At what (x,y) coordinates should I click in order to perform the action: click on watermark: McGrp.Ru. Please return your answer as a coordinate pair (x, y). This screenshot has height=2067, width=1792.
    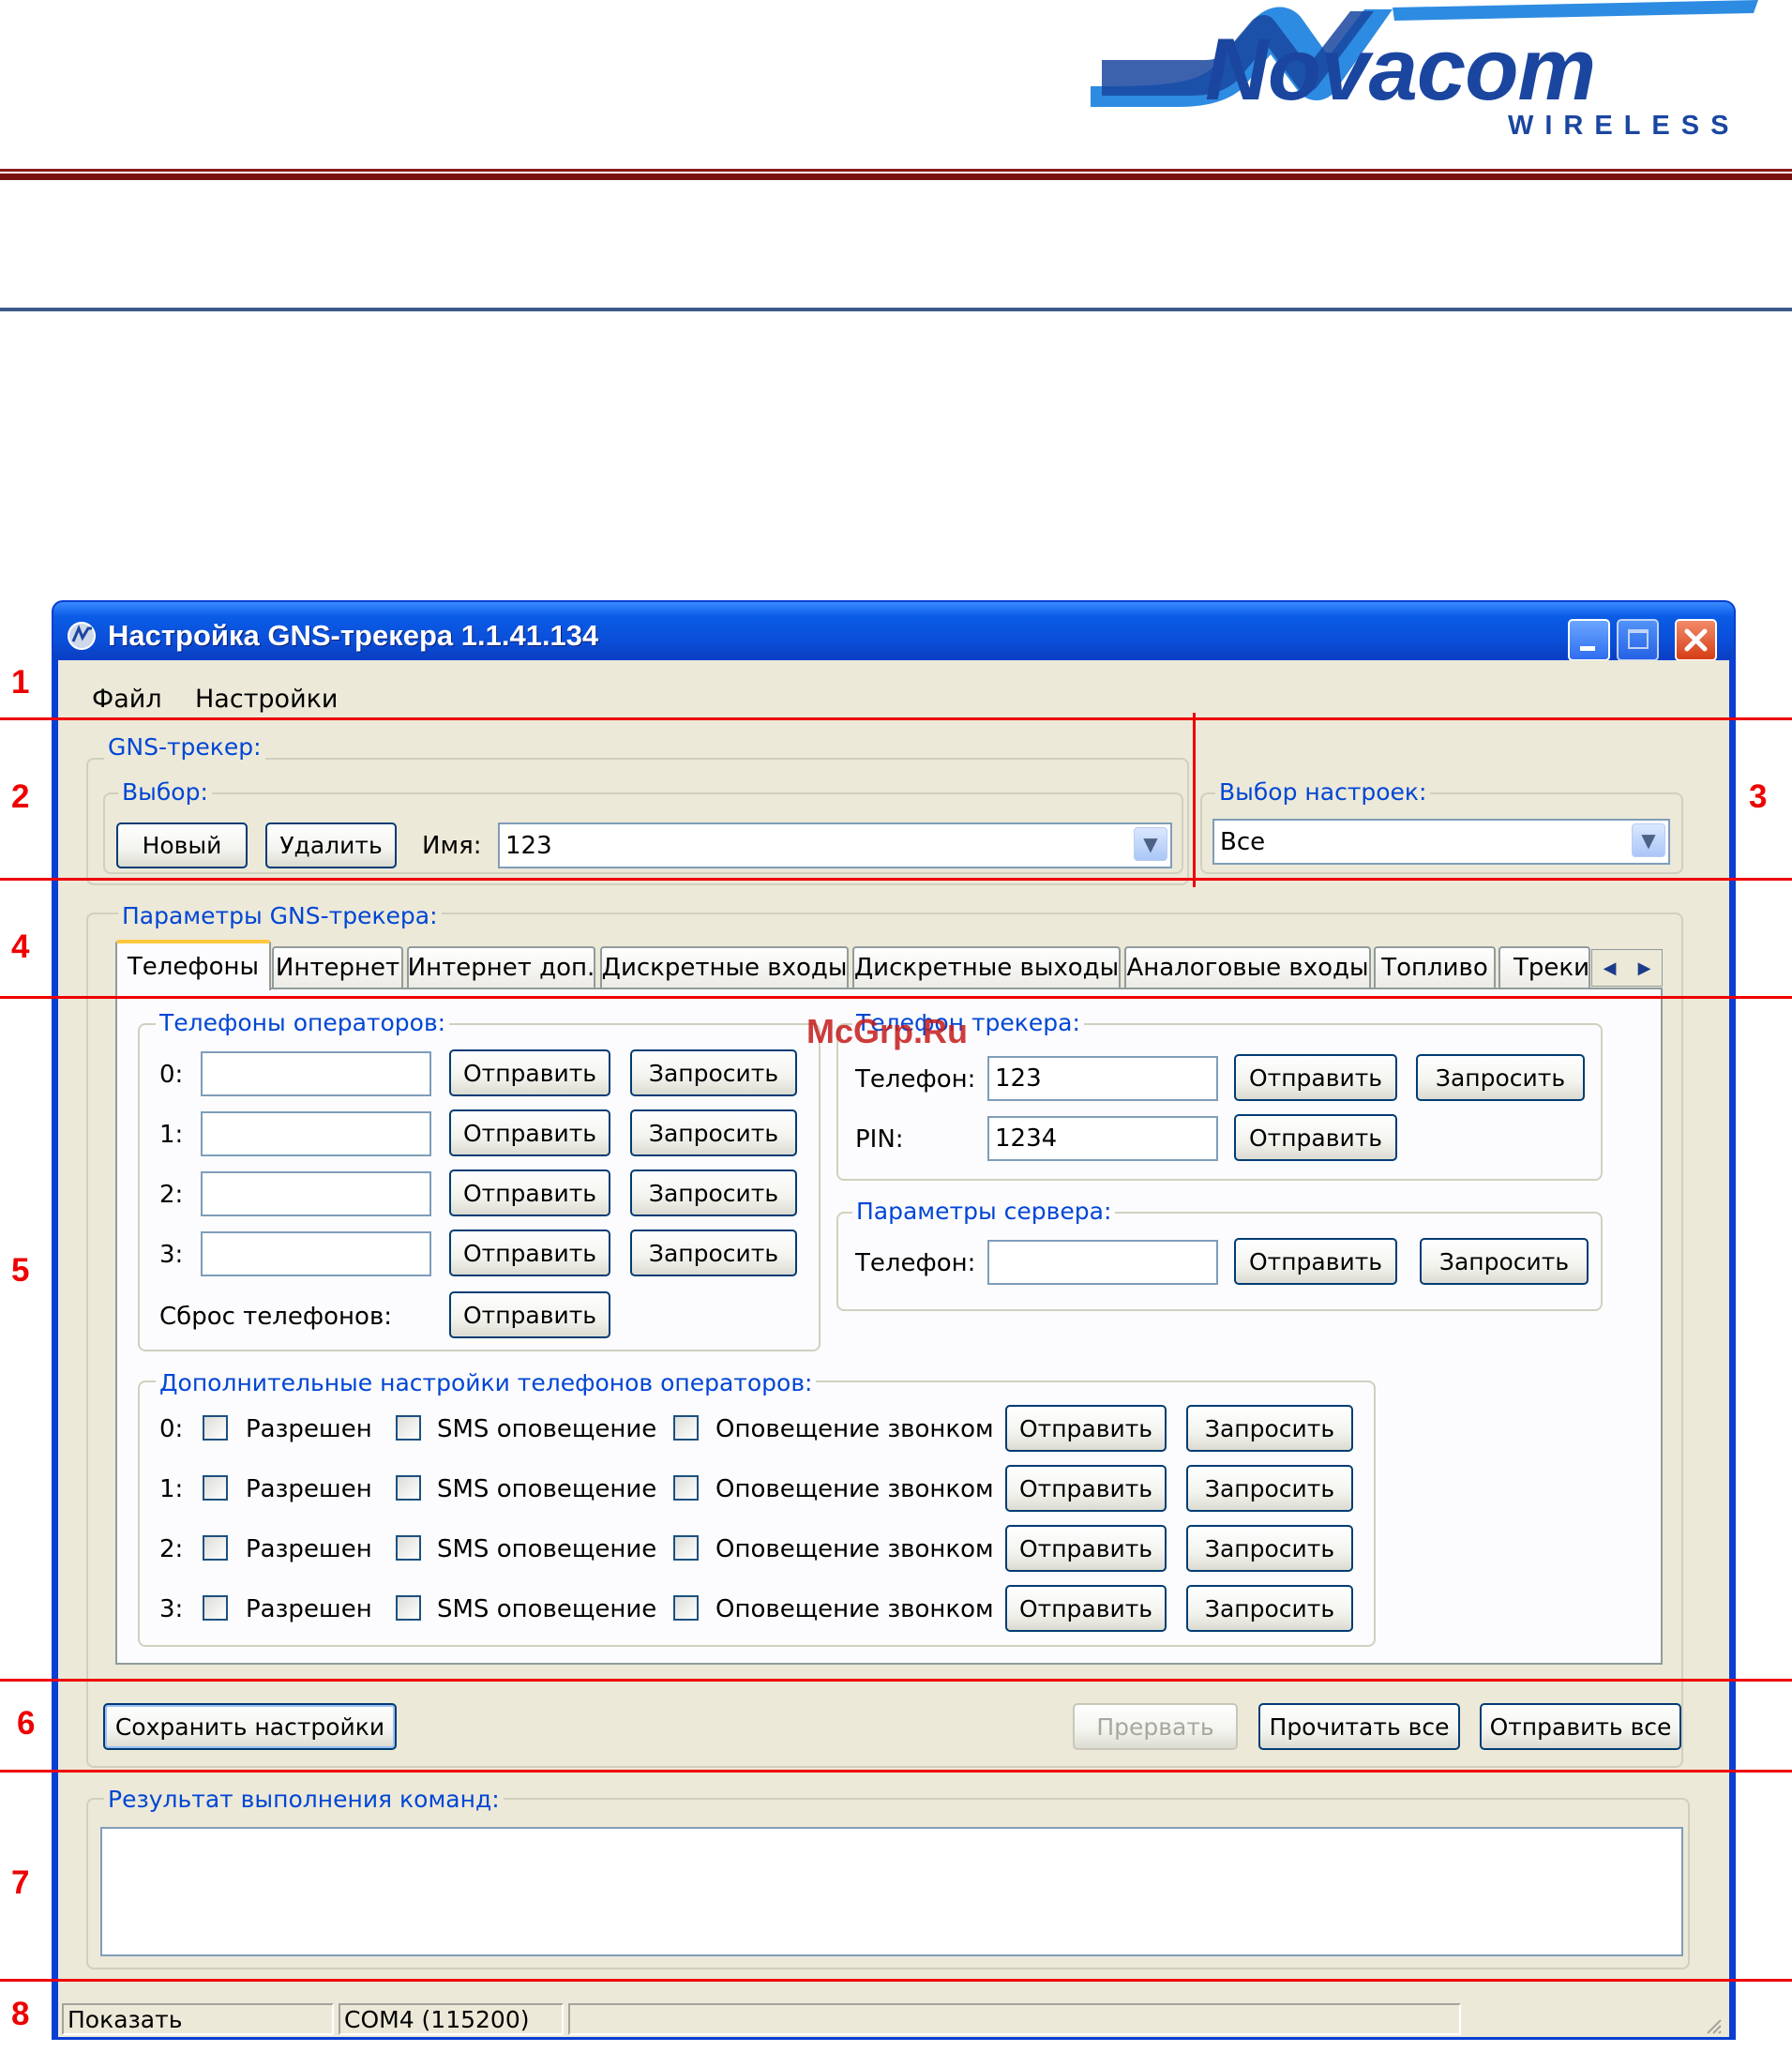
    Looking at the image, I should click on (887, 1031).